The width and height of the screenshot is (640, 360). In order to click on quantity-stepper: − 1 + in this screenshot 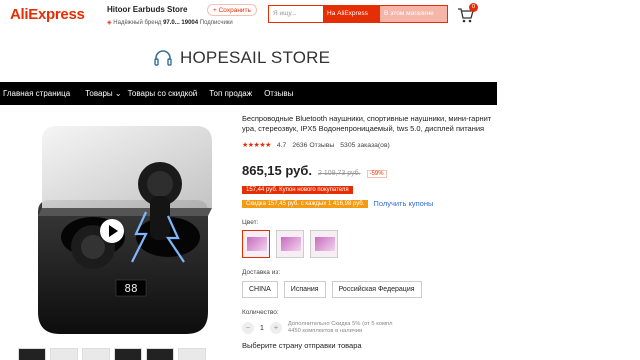, I will do `click(262, 328)`.